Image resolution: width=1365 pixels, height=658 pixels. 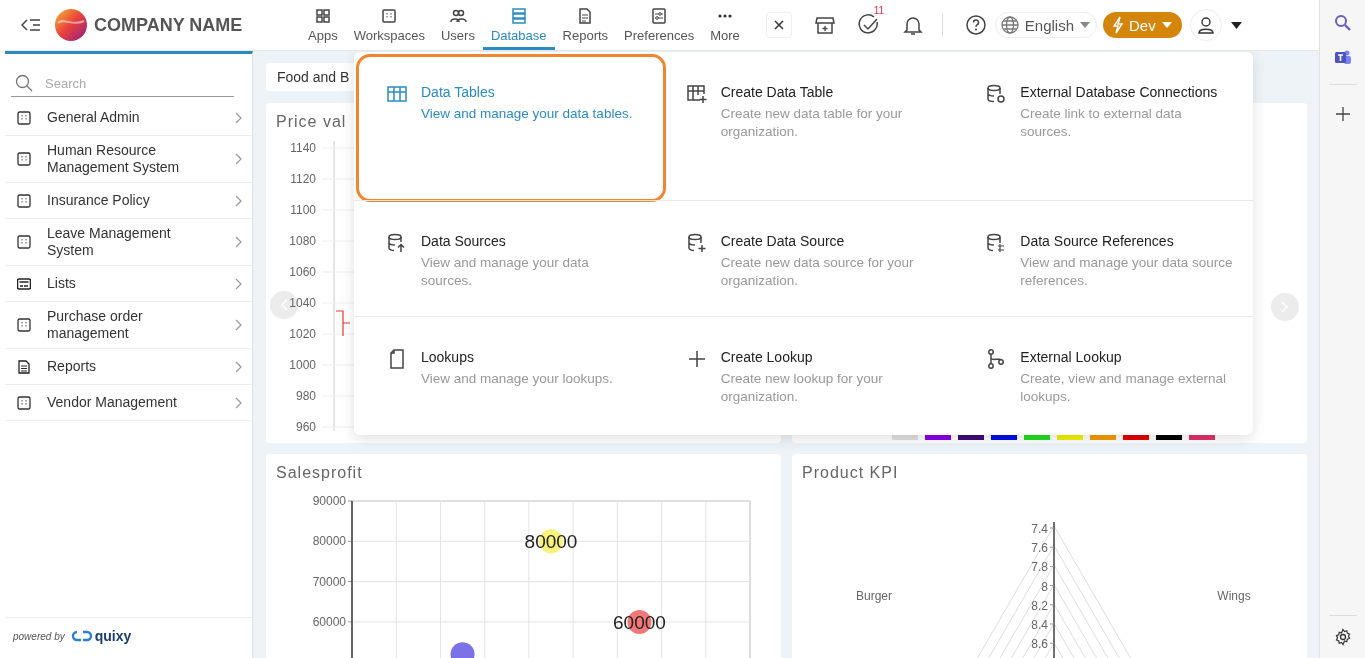 What do you see at coordinates (322, 16) in the screenshot?
I see `grid-icon` at bounding box center [322, 16].